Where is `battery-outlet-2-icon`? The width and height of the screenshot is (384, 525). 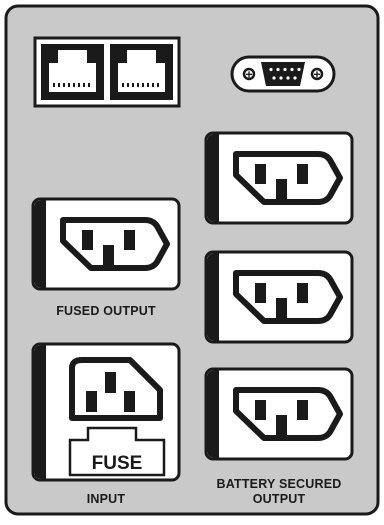 battery-outlet-2-icon is located at coordinates (279, 297).